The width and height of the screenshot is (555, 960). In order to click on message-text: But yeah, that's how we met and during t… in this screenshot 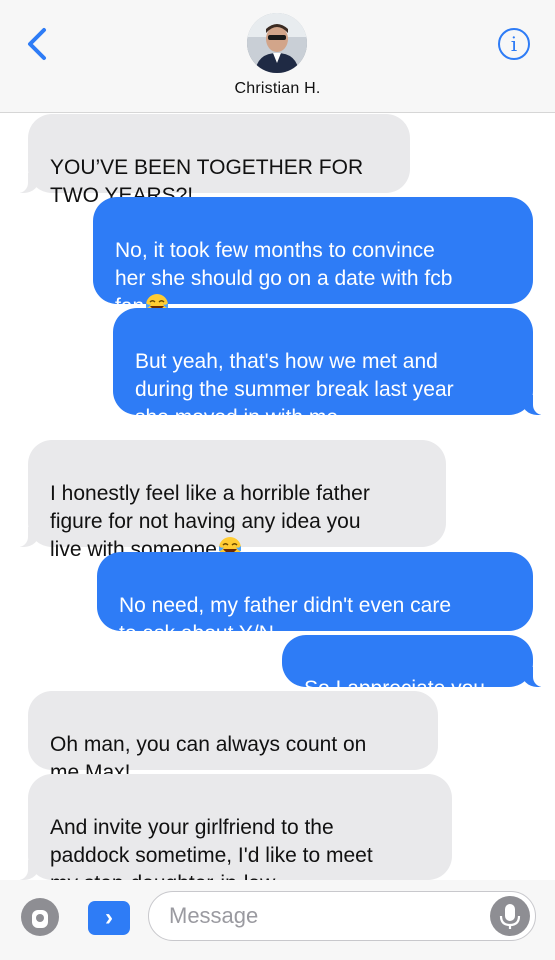, I will do `click(294, 389)`.